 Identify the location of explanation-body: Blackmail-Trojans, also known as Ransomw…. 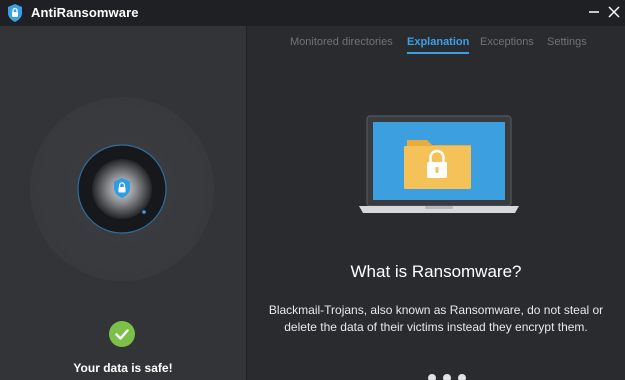
(436, 318).